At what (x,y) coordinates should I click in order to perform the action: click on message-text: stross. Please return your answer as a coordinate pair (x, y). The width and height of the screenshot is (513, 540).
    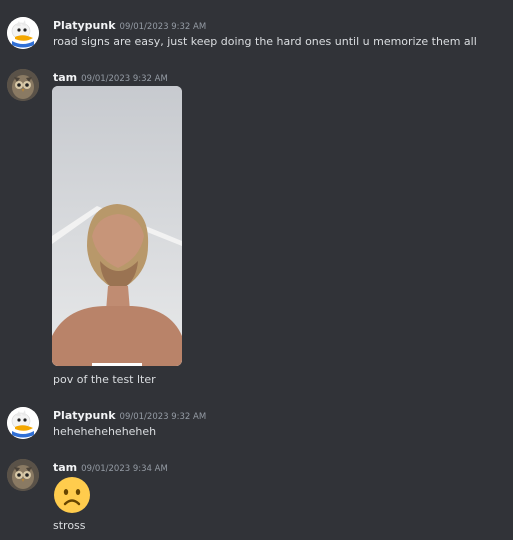
    Looking at the image, I should click on (69, 525).